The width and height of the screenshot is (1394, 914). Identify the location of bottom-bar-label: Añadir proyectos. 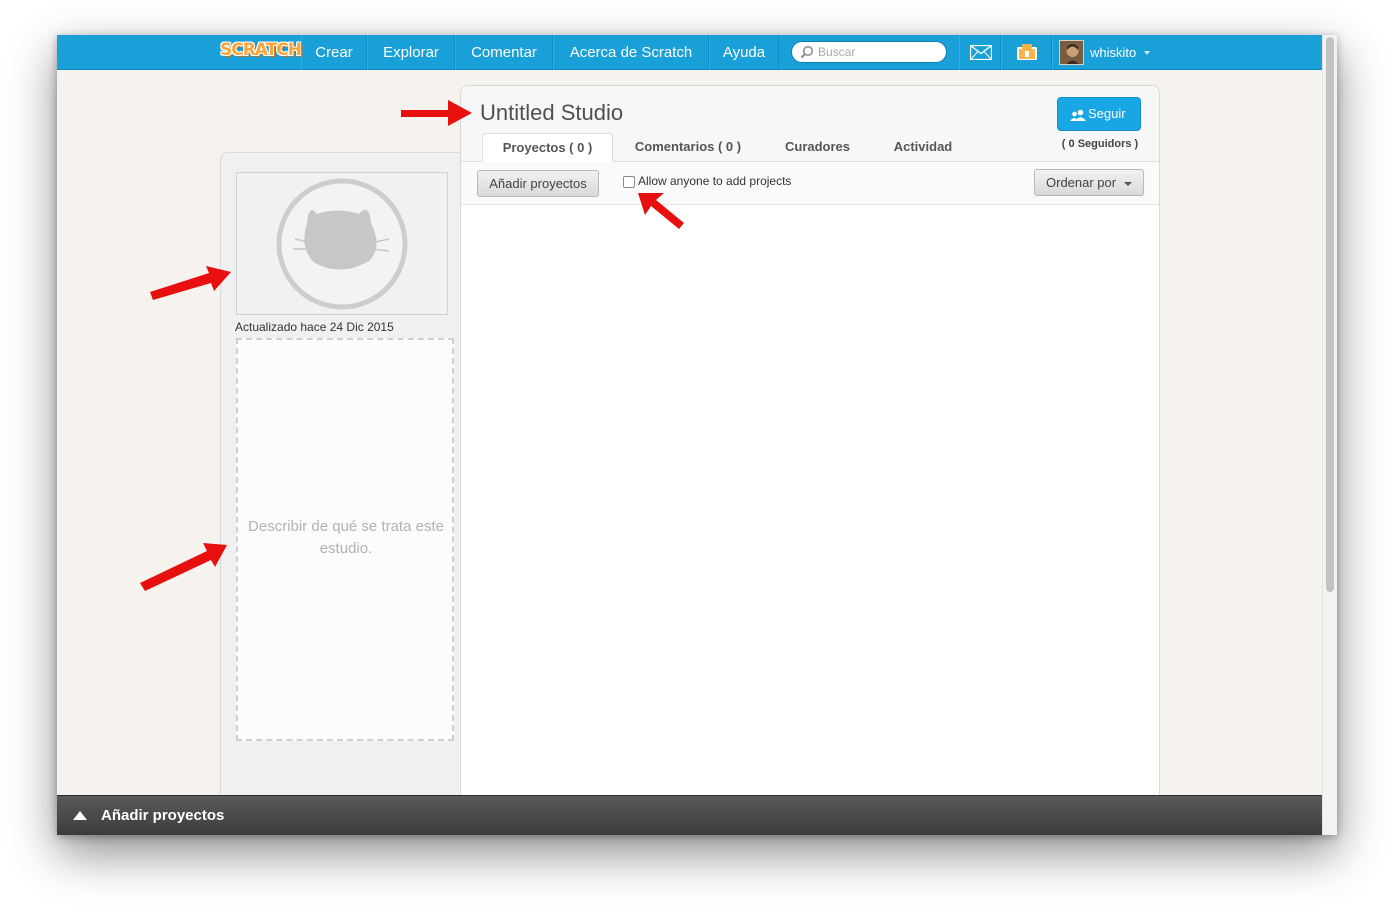
(163, 815).